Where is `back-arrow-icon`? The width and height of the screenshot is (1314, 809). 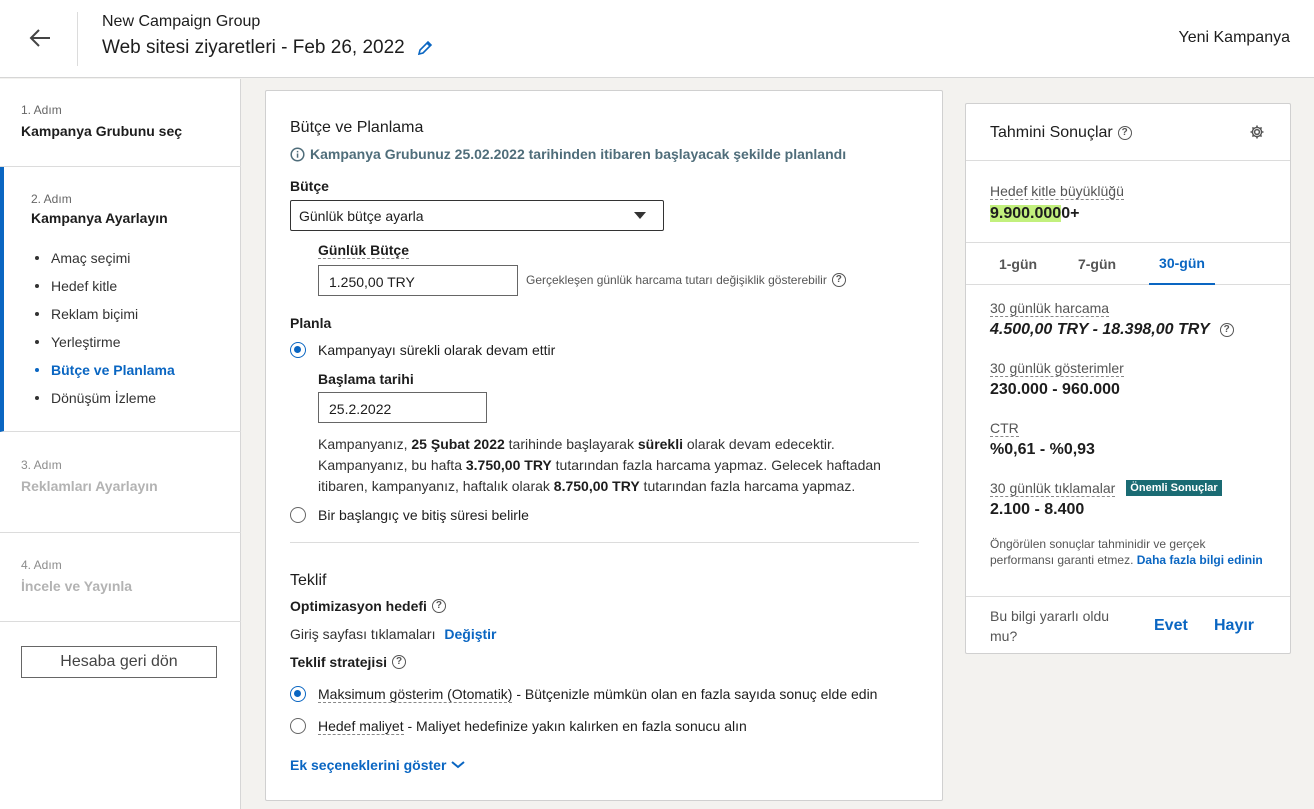 back-arrow-icon is located at coordinates (40, 38).